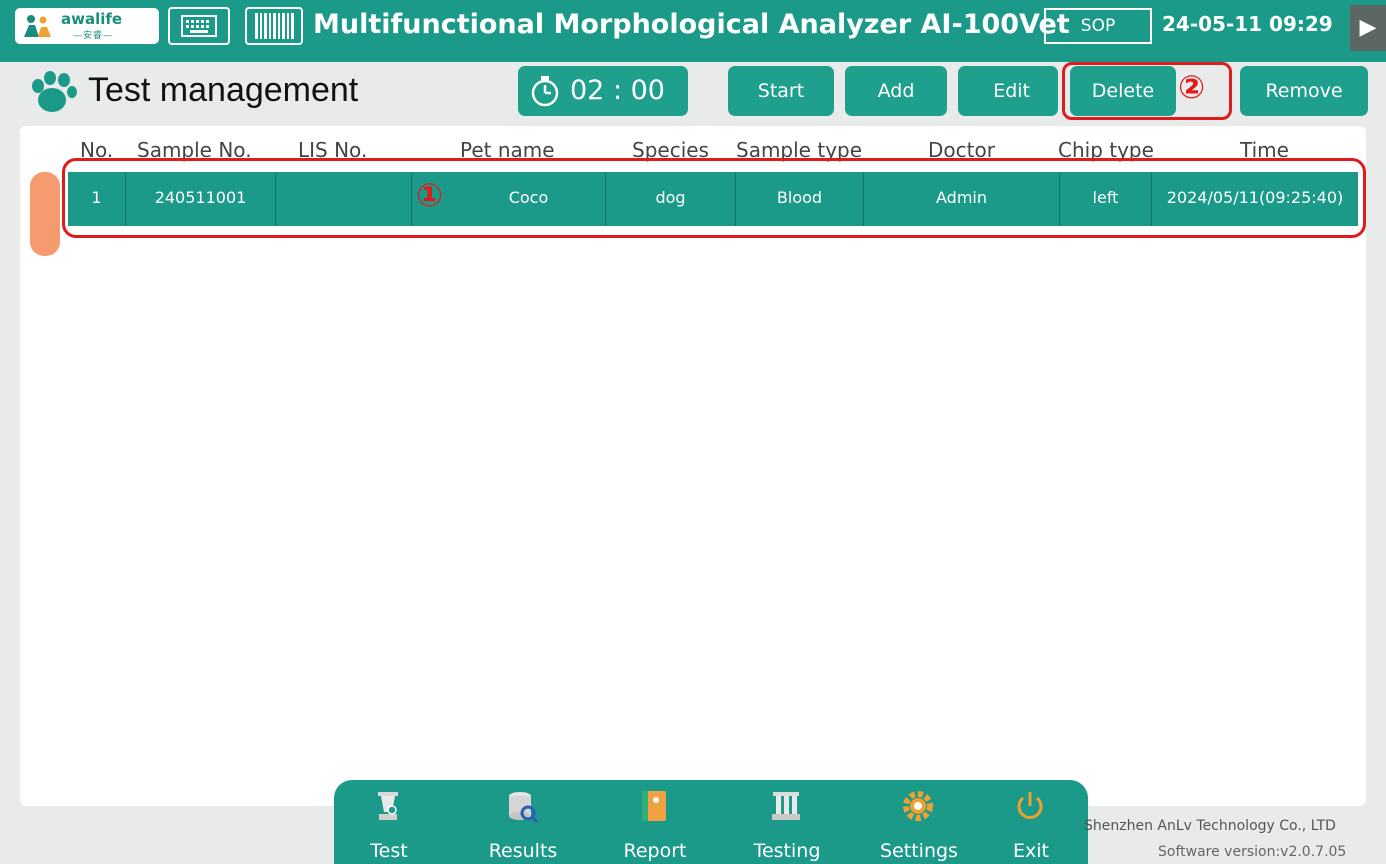 The image size is (1386, 864). Describe the element at coordinates (1210, 826) in the screenshot. I see `company-name: Shenzhen AnLv Technology Co., LTD` at that location.